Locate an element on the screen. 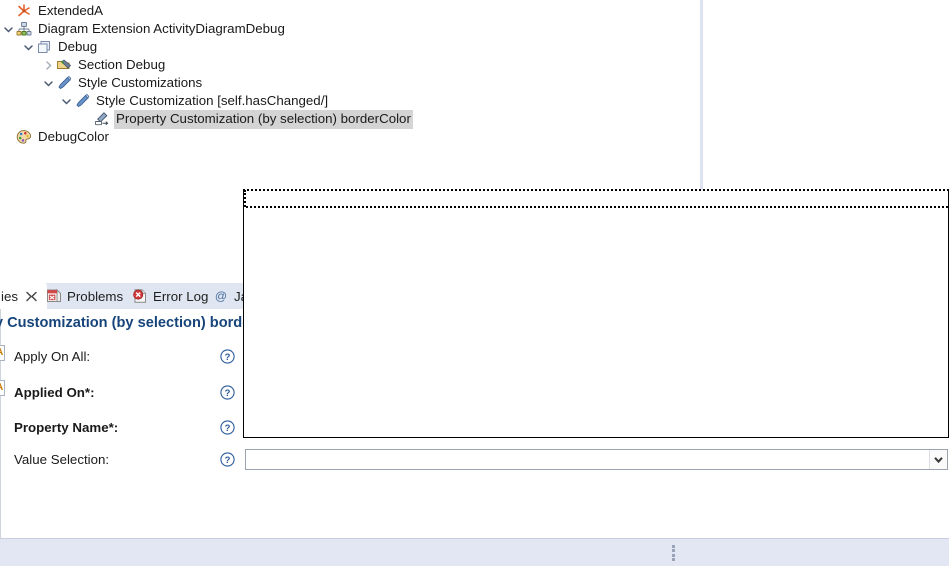 Image resolution: width=949 pixels, height=566 pixels. color-palette-icon is located at coordinates (24, 137).